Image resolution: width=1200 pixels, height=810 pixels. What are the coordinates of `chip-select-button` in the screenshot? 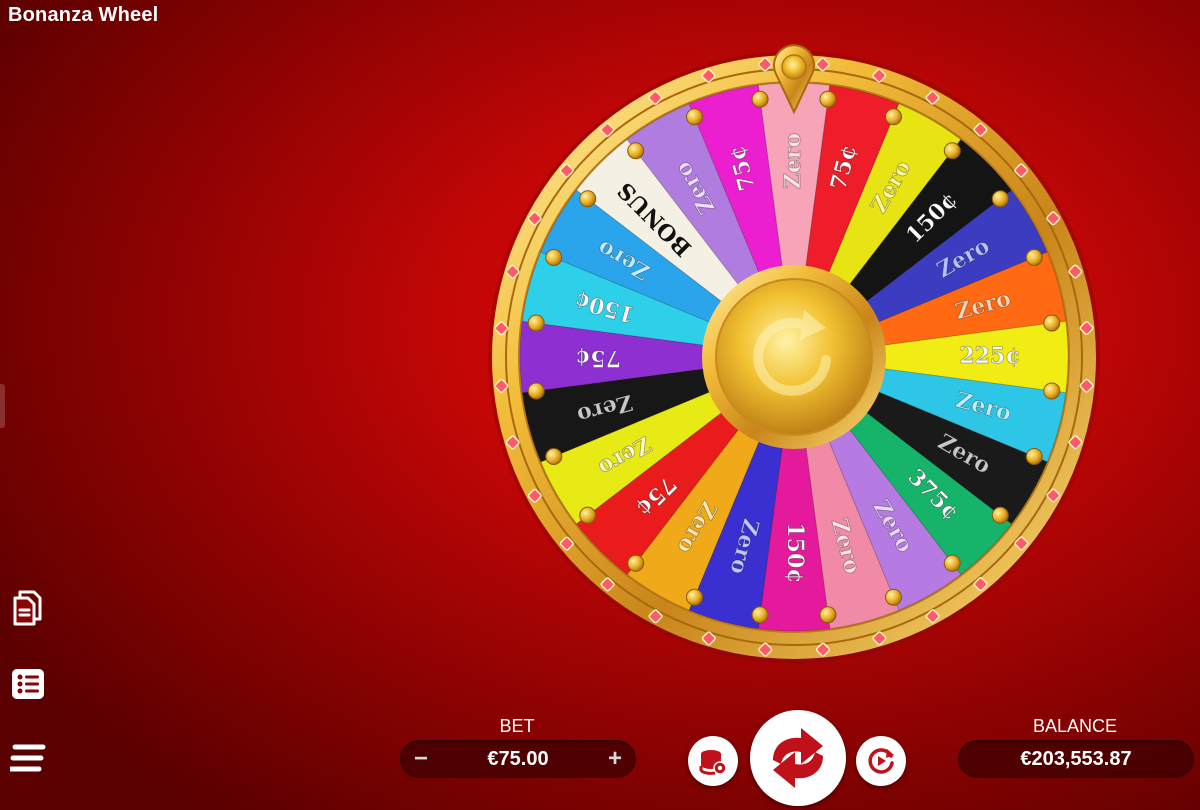 It's located at (713, 761).